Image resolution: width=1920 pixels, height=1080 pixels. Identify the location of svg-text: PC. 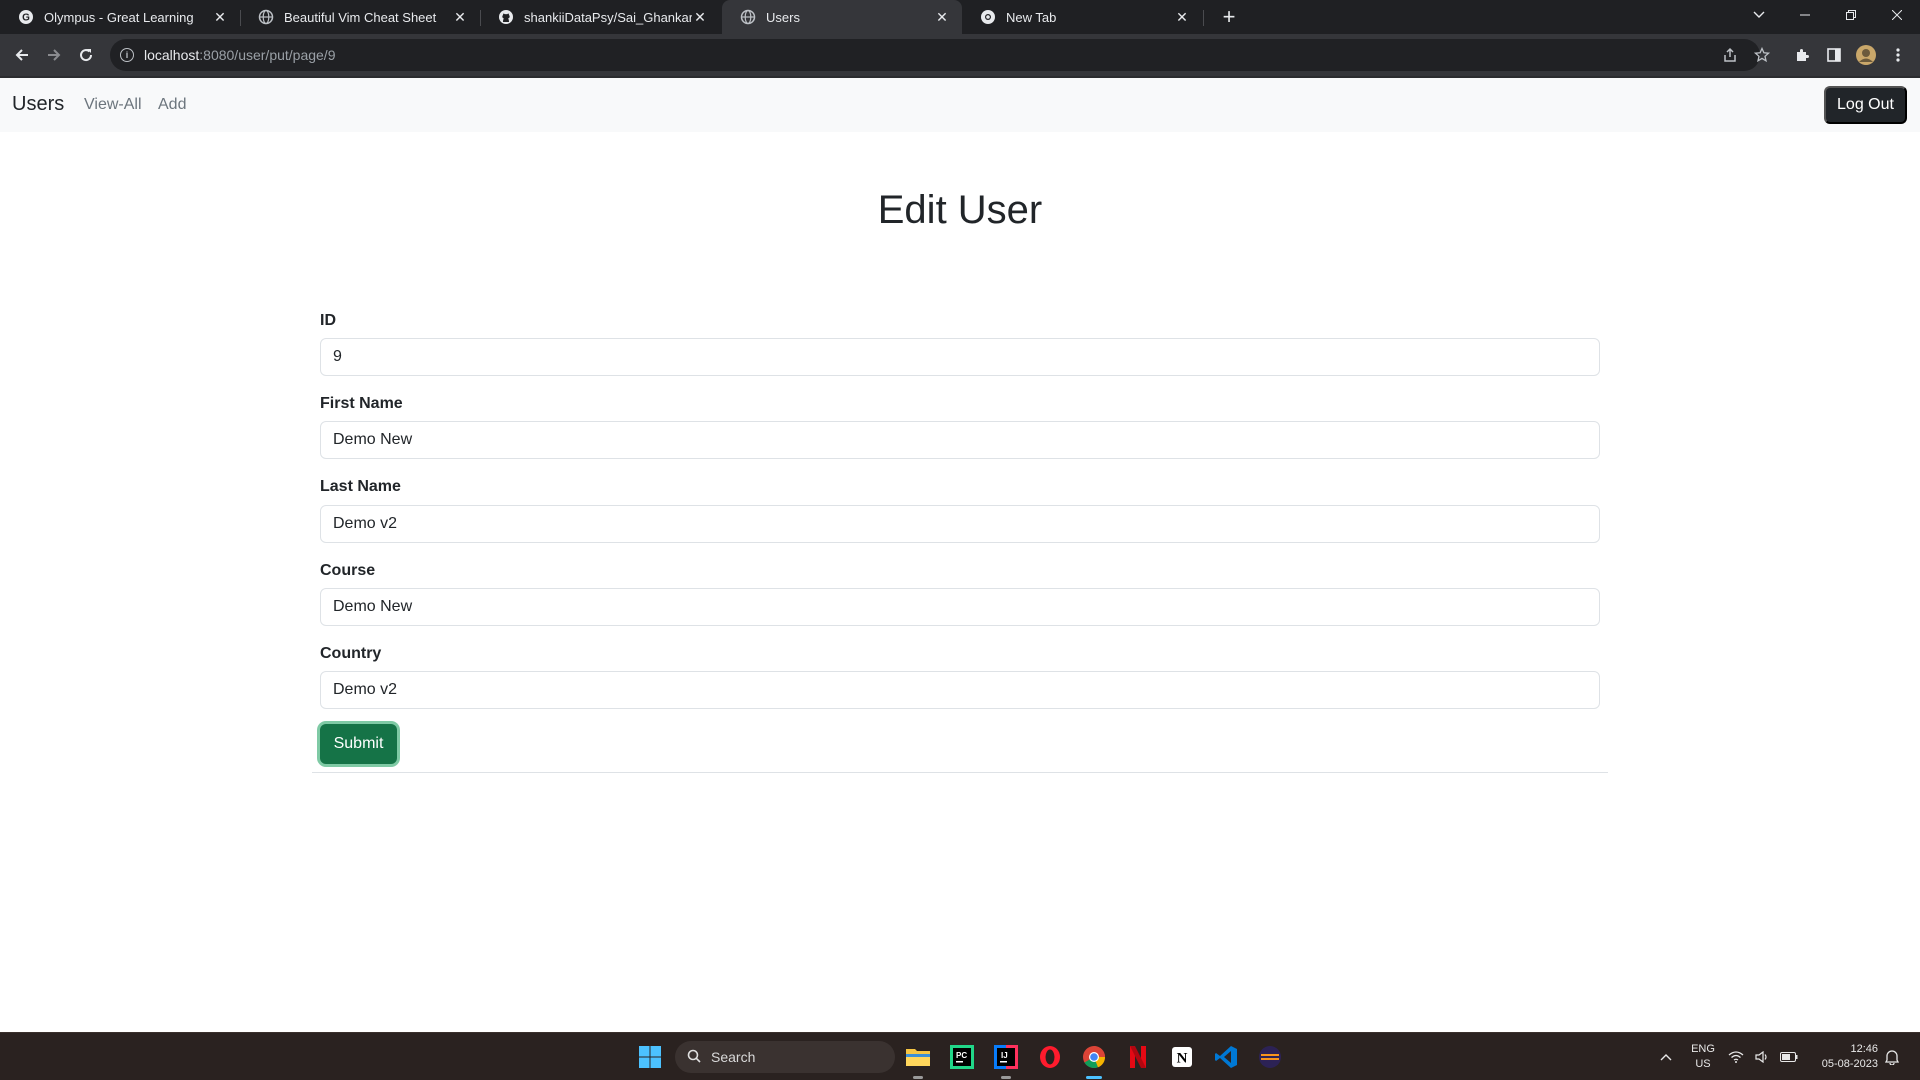
(961, 1055).